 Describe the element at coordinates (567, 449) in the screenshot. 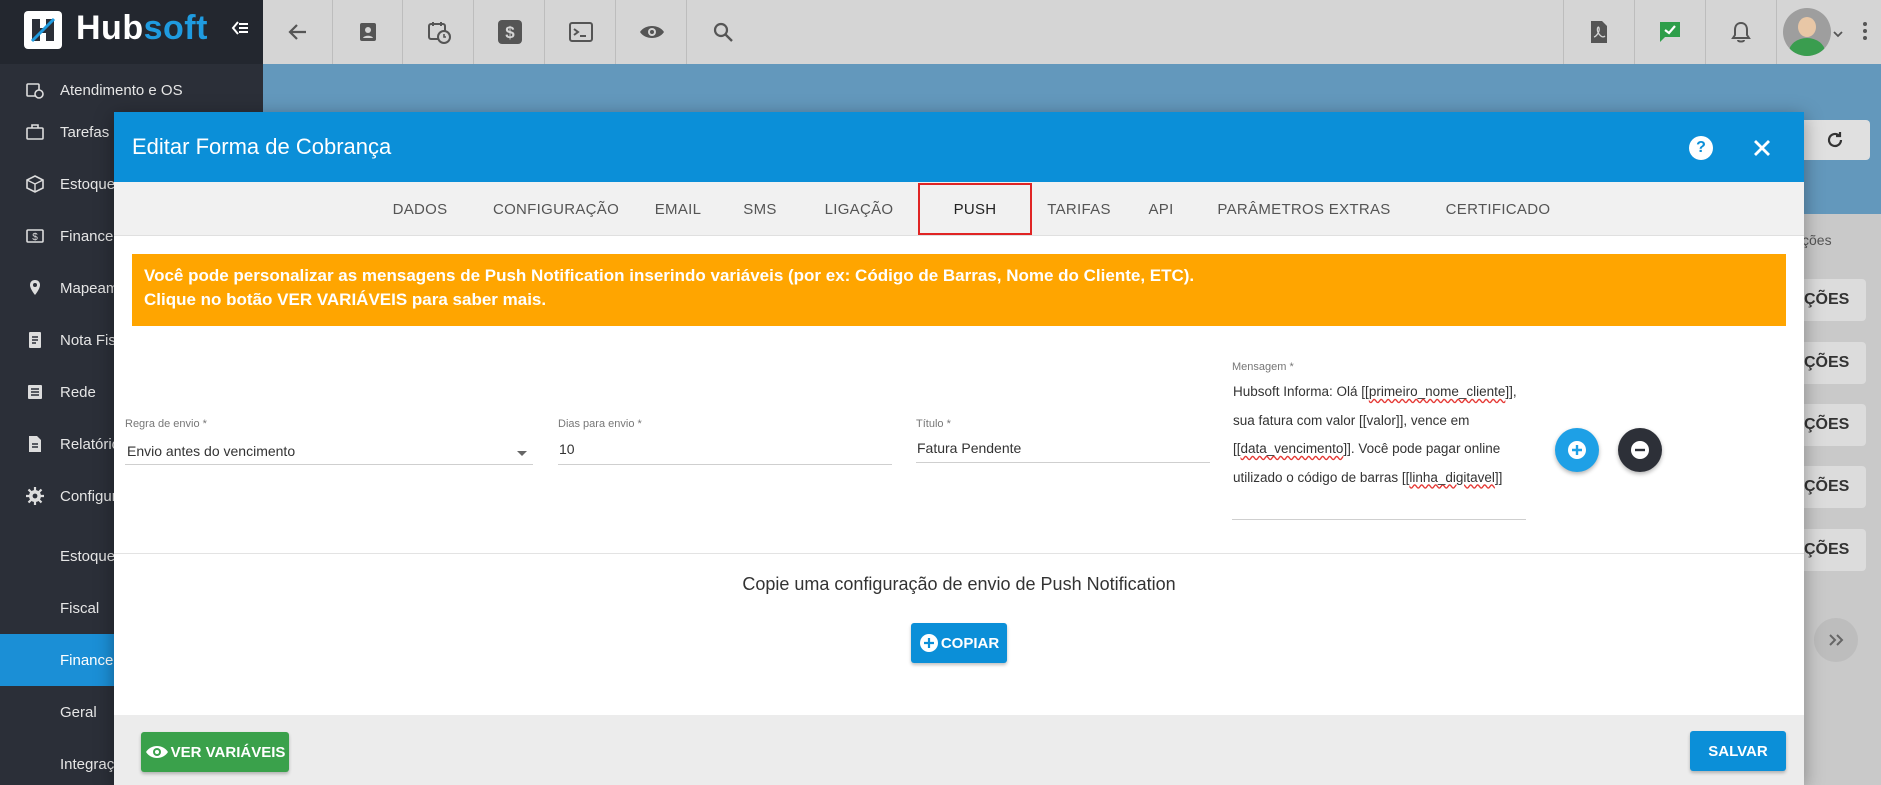

I see `dias-envio-input: 10` at that location.